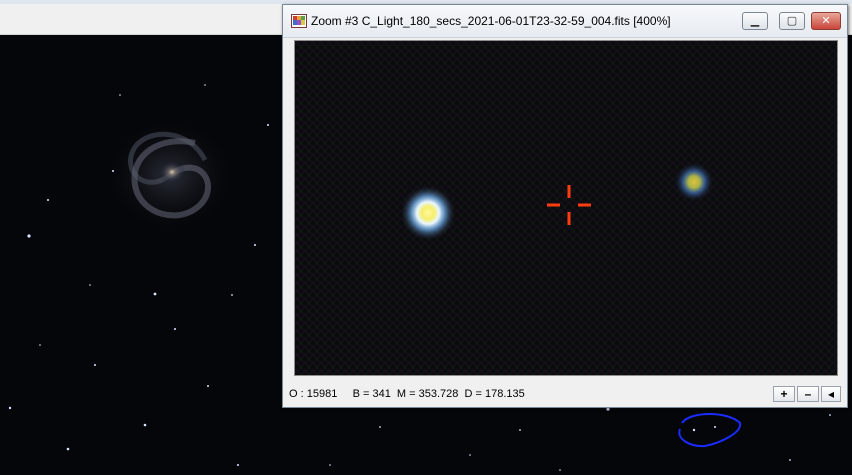 The height and width of the screenshot is (475, 852). What do you see at coordinates (428, 213) in the screenshot?
I see `bright-star` at bounding box center [428, 213].